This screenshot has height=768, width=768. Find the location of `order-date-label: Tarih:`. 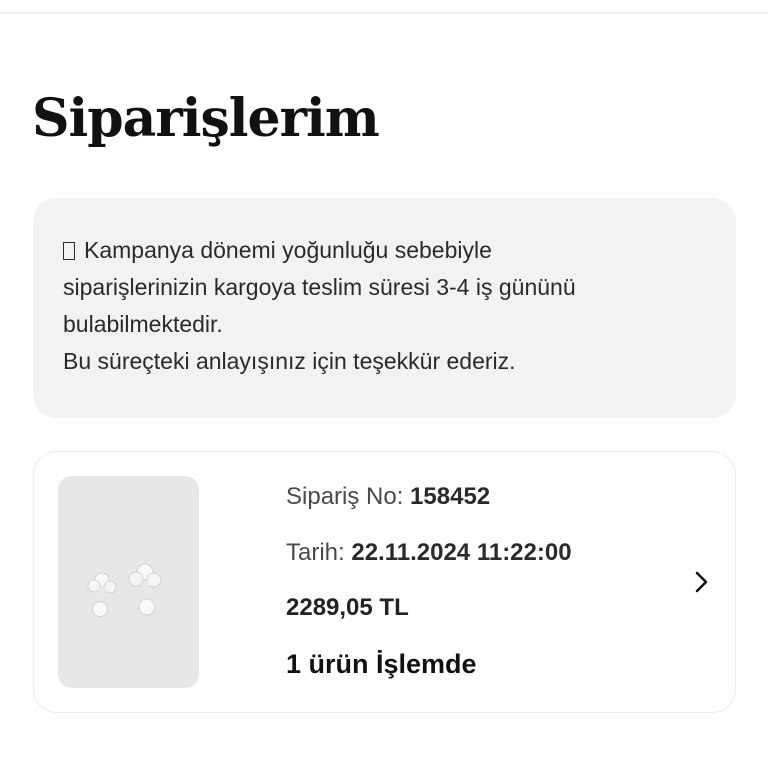

order-date-label: Tarih: is located at coordinates (315, 552).